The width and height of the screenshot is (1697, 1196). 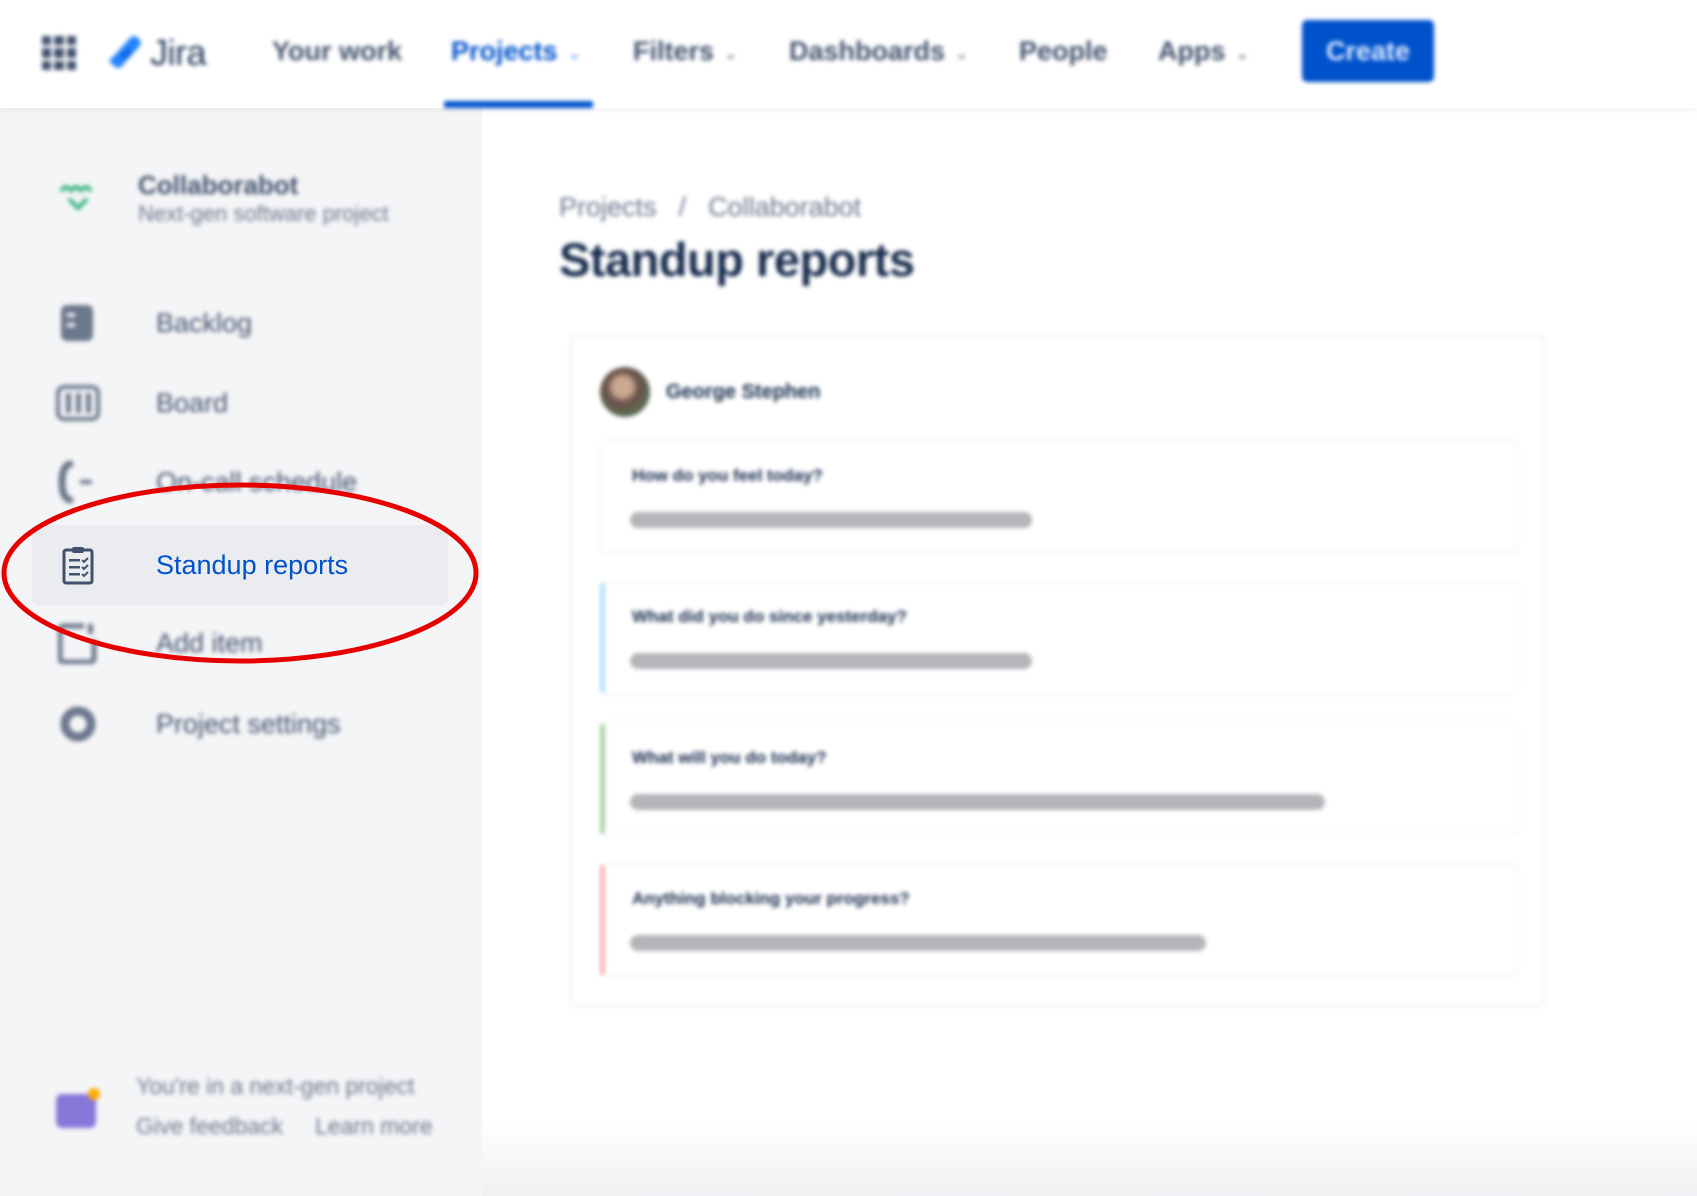 What do you see at coordinates (209, 1126) in the screenshot?
I see `give-feedback-link: Give feedback` at bounding box center [209, 1126].